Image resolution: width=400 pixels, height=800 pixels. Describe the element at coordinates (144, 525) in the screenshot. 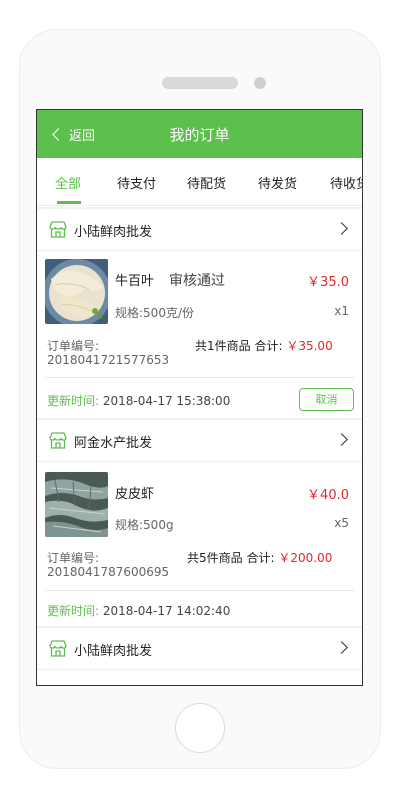

I see `product-spec: 规格:500g` at that location.